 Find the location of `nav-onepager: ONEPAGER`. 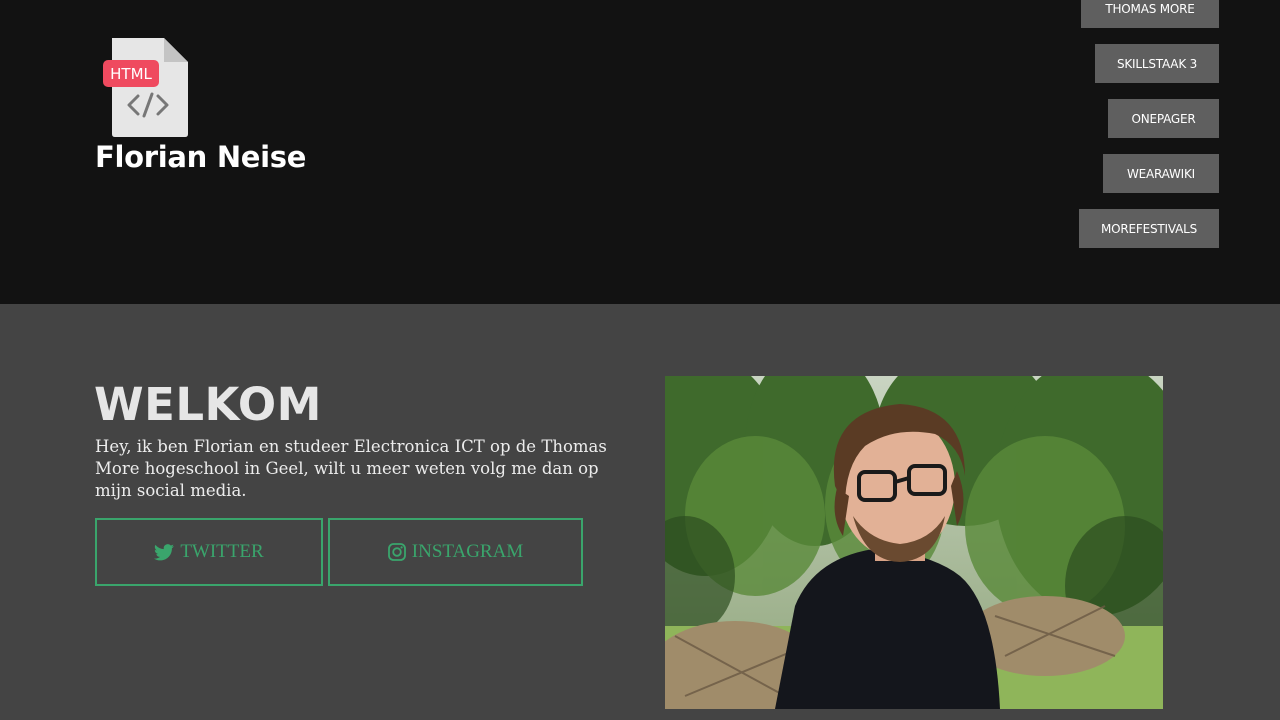

nav-onepager: ONEPAGER is located at coordinates (1163, 118).